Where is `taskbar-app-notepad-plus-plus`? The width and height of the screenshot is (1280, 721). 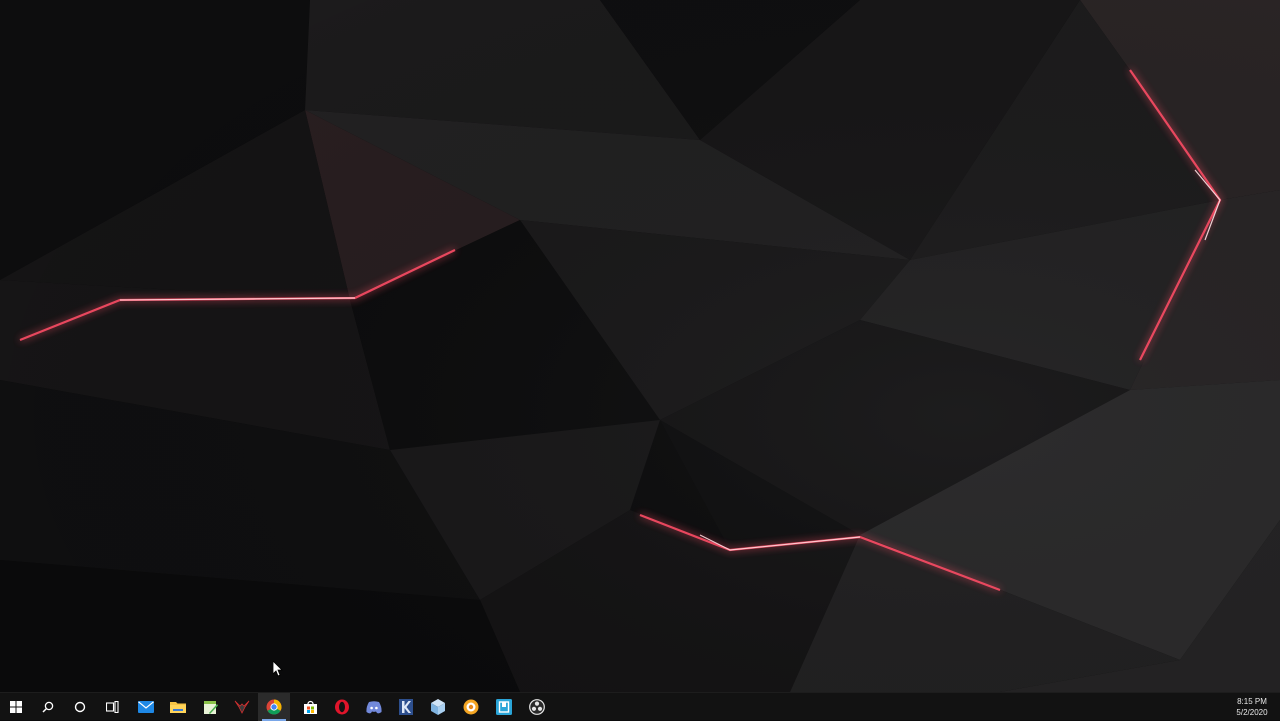
taskbar-app-notepad-plus-plus is located at coordinates (210, 707).